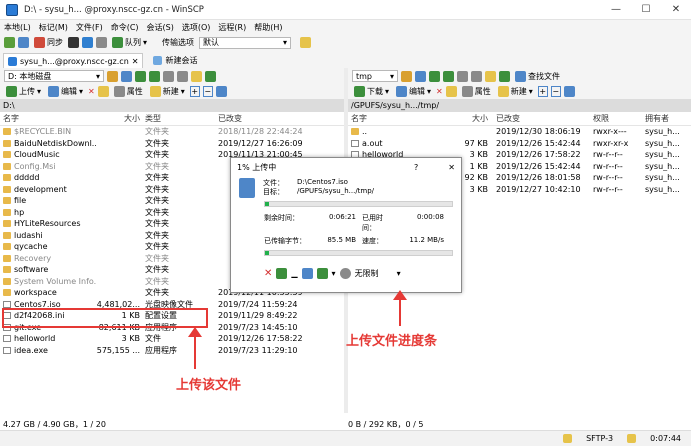 This screenshot has height=446, width=691. Describe the element at coordinates (375, 76) in the screenshot. I see `remote-dir-select: tmp ▾` at that location.